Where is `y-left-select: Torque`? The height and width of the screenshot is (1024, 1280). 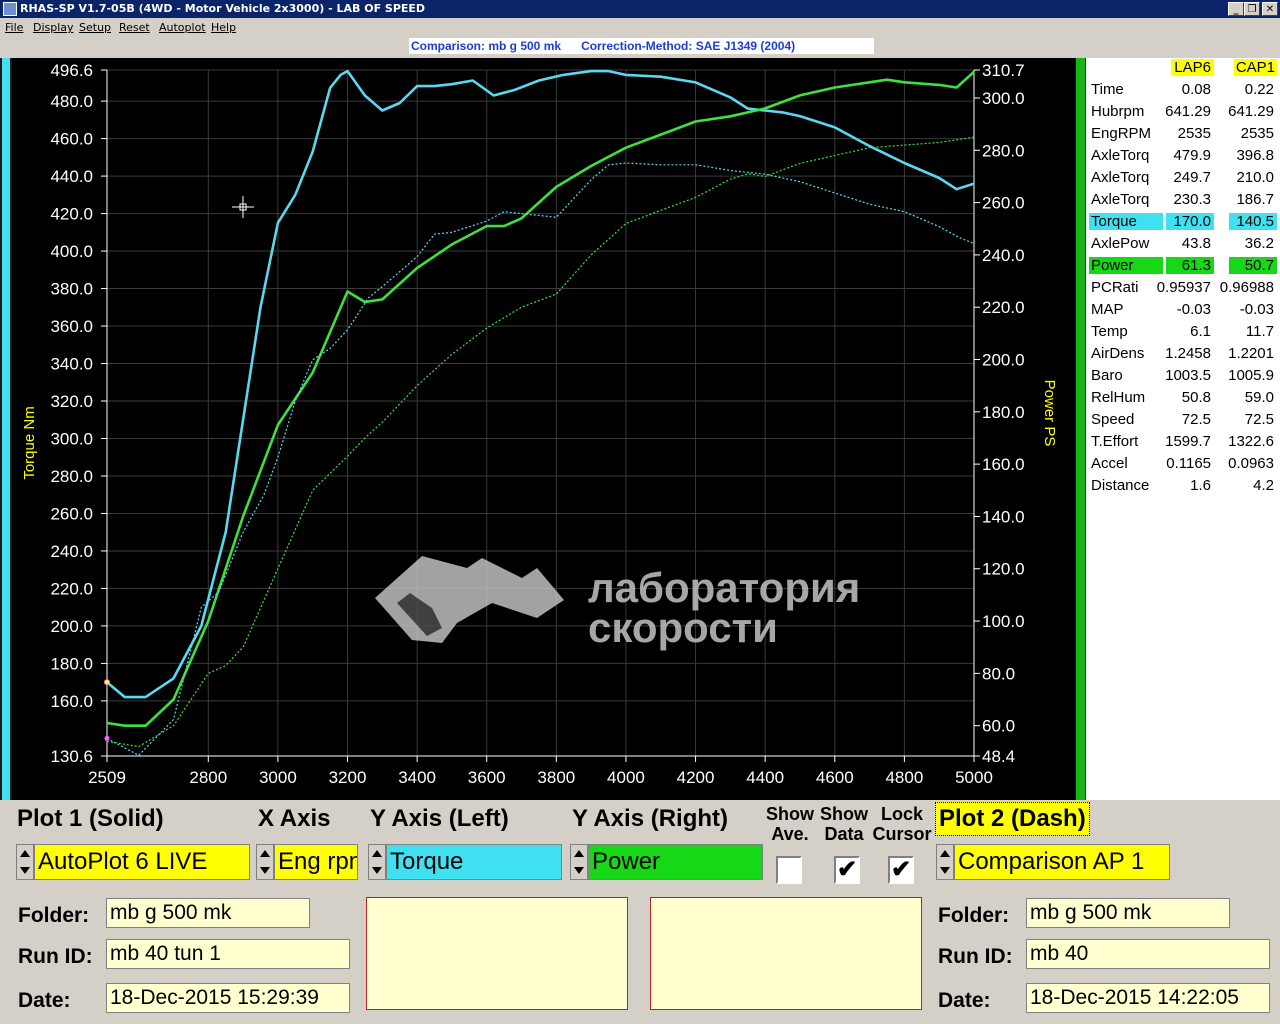 y-left-select: Torque is located at coordinates (474, 862).